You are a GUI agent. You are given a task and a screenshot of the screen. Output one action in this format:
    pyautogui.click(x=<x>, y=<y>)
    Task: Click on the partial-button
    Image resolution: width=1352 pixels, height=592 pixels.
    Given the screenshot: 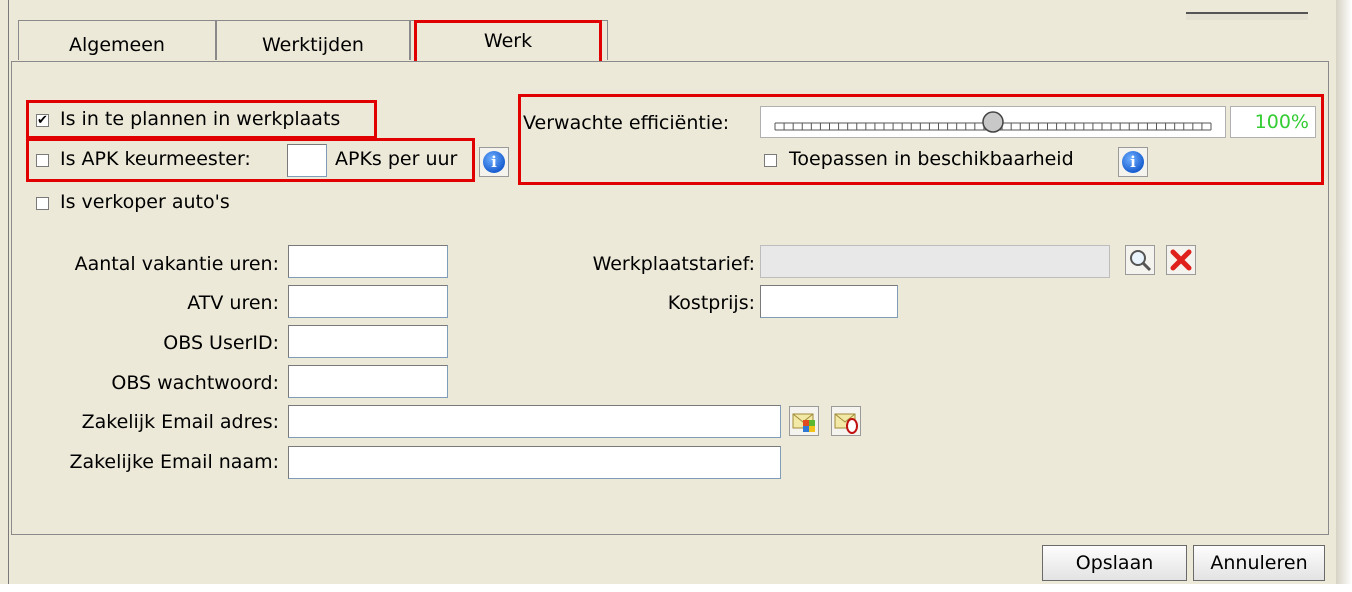 What is the action you would take?
    pyautogui.click(x=1247, y=16)
    